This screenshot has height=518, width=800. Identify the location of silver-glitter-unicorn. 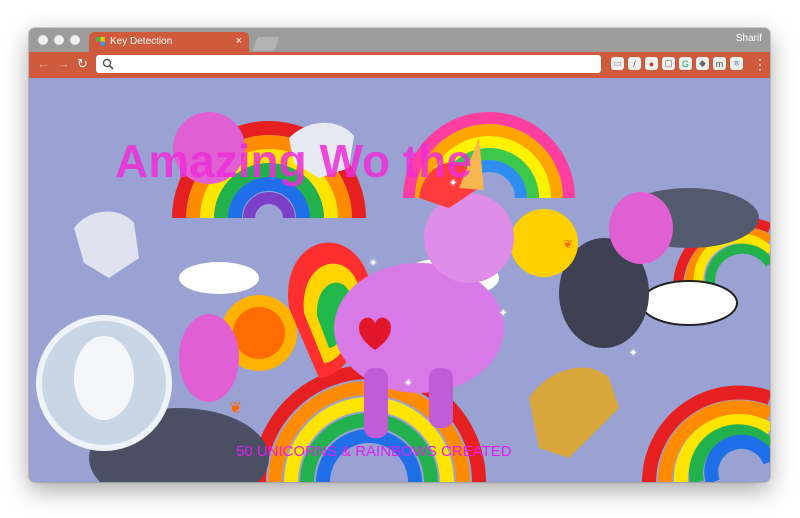
(106, 244).